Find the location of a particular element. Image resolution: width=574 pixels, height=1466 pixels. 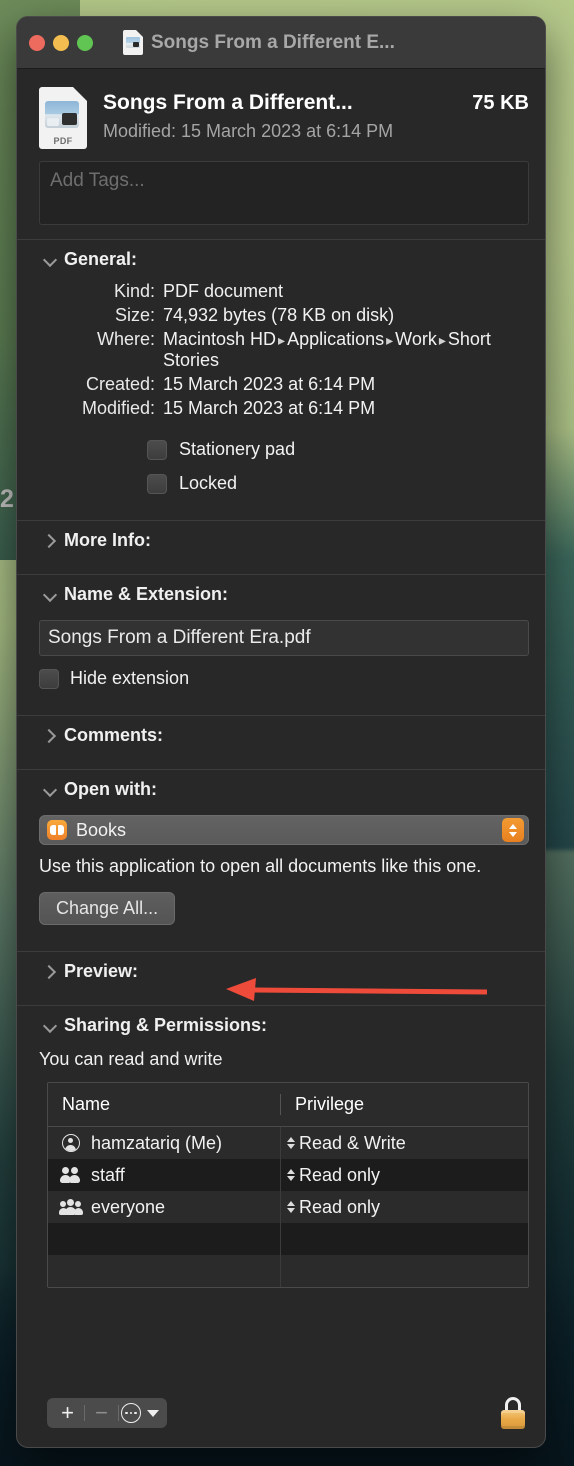

created-label: Created: is located at coordinates (120, 384).